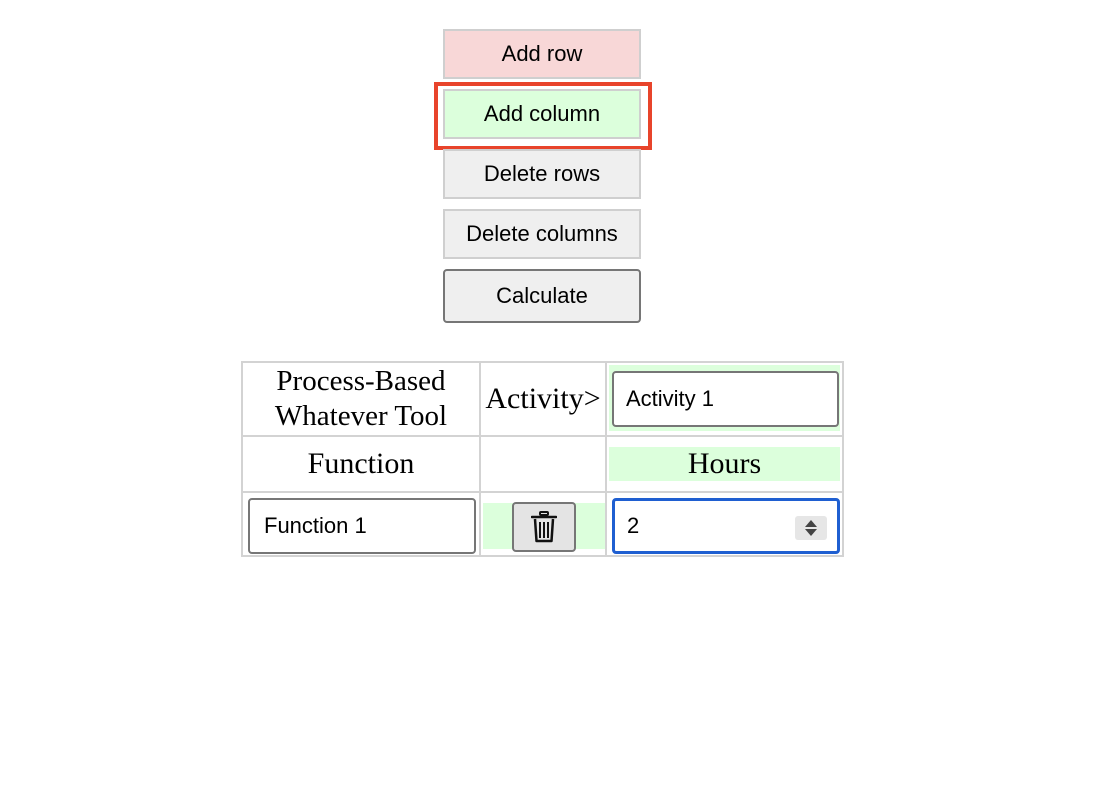  What do you see at coordinates (542, 54) in the screenshot?
I see `add-row-button: Add row` at bounding box center [542, 54].